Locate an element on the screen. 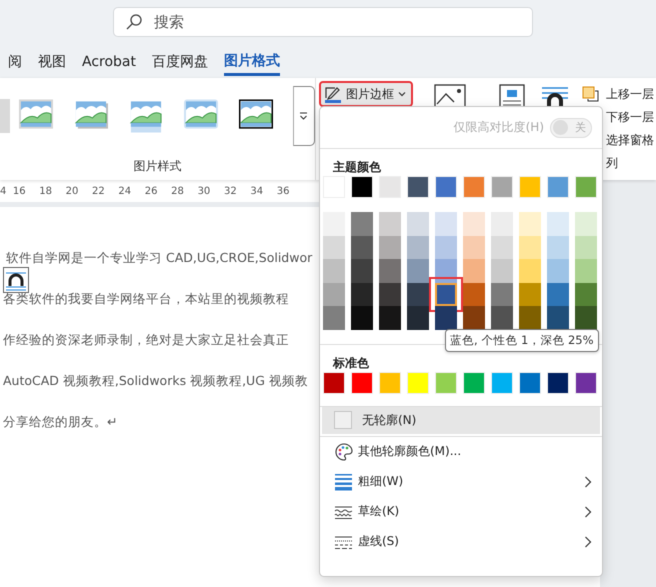 This screenshot has height=587, width=656. section-heading: 主题颜色 is located at coordinates (357, 167).